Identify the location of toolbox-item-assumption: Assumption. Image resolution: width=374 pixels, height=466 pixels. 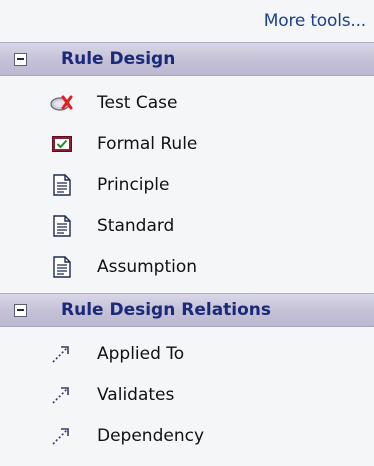
(187, 266).